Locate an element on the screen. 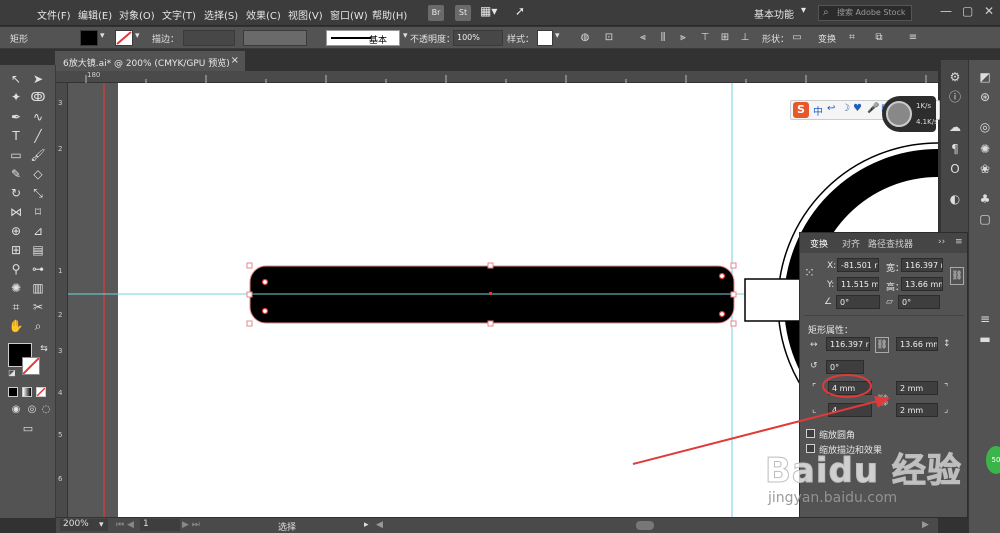 The image size is (1000, 533). ime-punct-icon: ↩ is located at coordinates (831, 108).